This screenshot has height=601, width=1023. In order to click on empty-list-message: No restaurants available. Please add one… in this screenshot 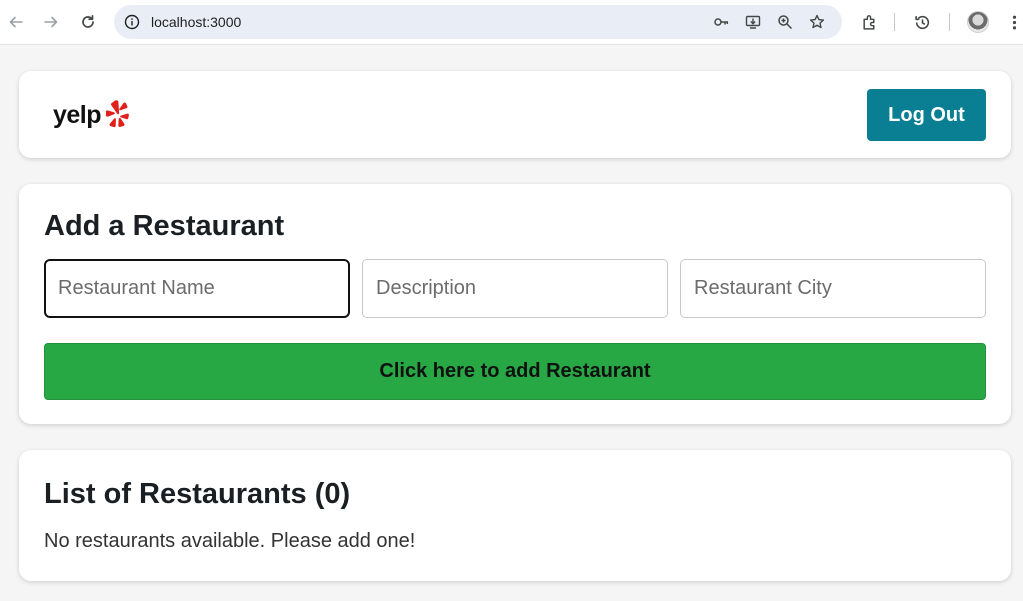, I will do `click(230, 541)`.